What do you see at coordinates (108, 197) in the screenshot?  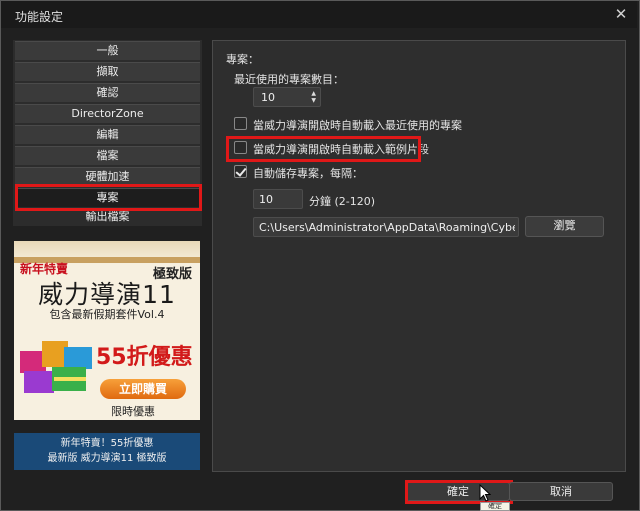 I see `highlight-box-project-nav` at bounding box center [108, 197].